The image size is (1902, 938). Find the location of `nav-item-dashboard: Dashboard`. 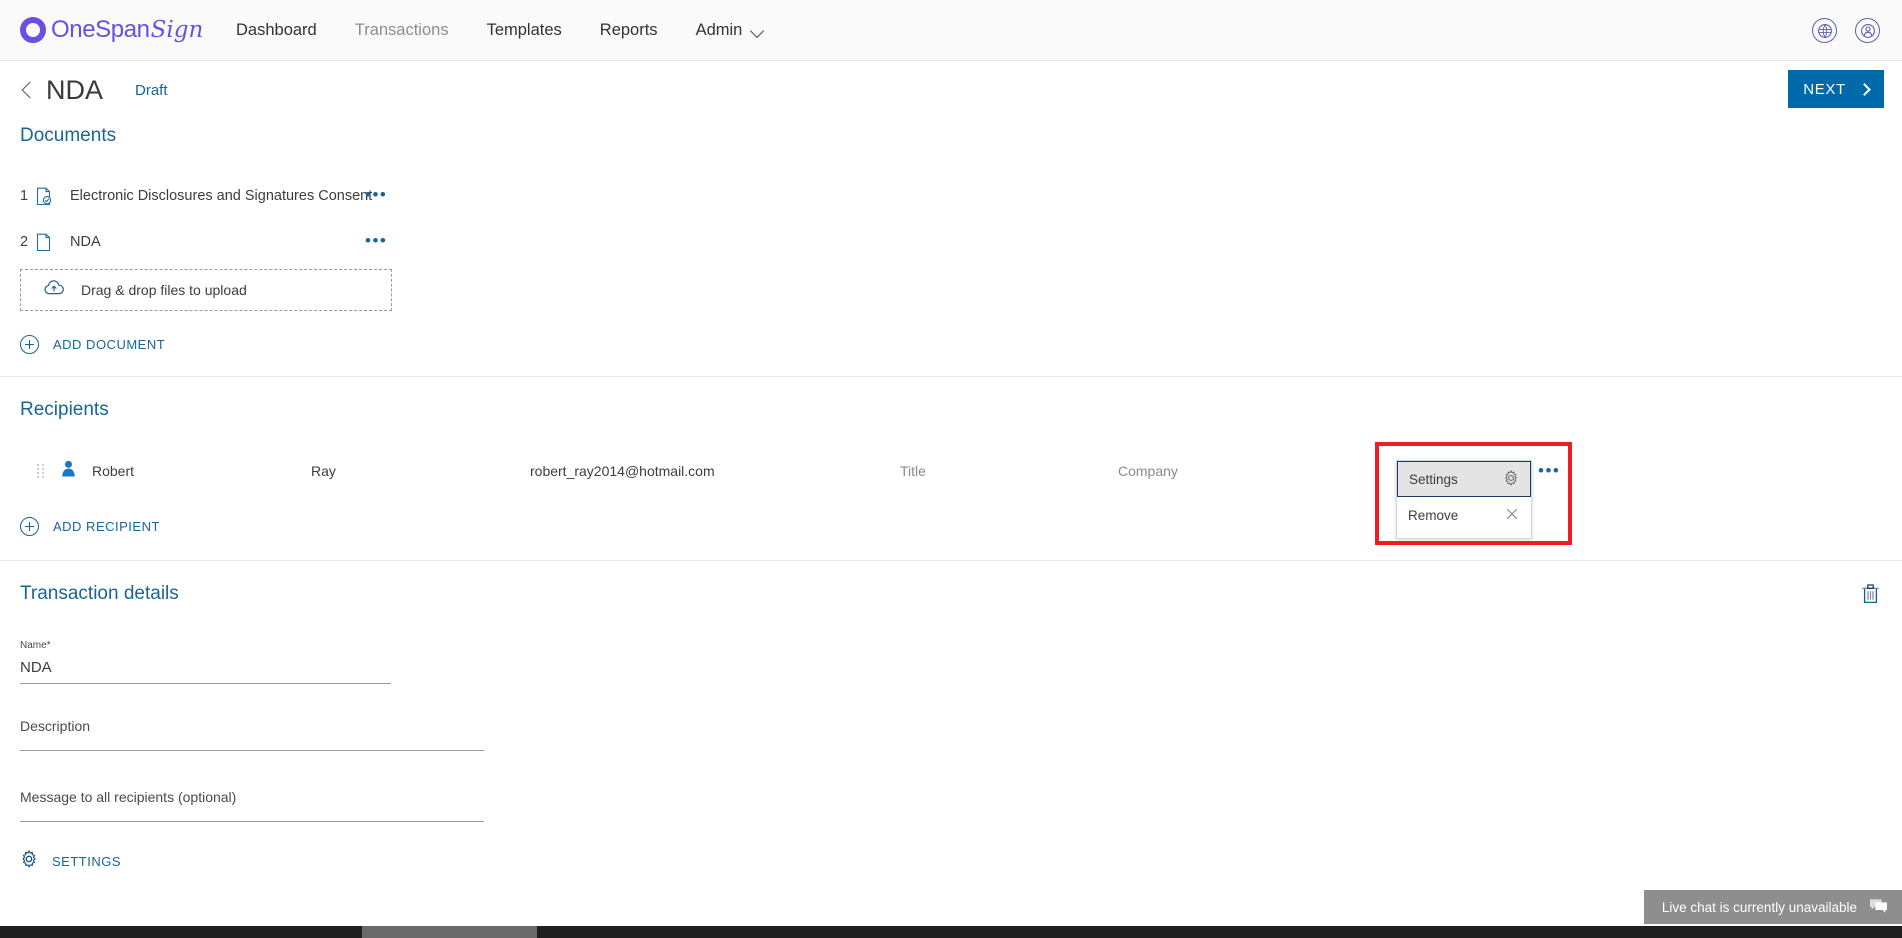

nav-item-dashboard: Dashboard is located at coordinates (276, 30).